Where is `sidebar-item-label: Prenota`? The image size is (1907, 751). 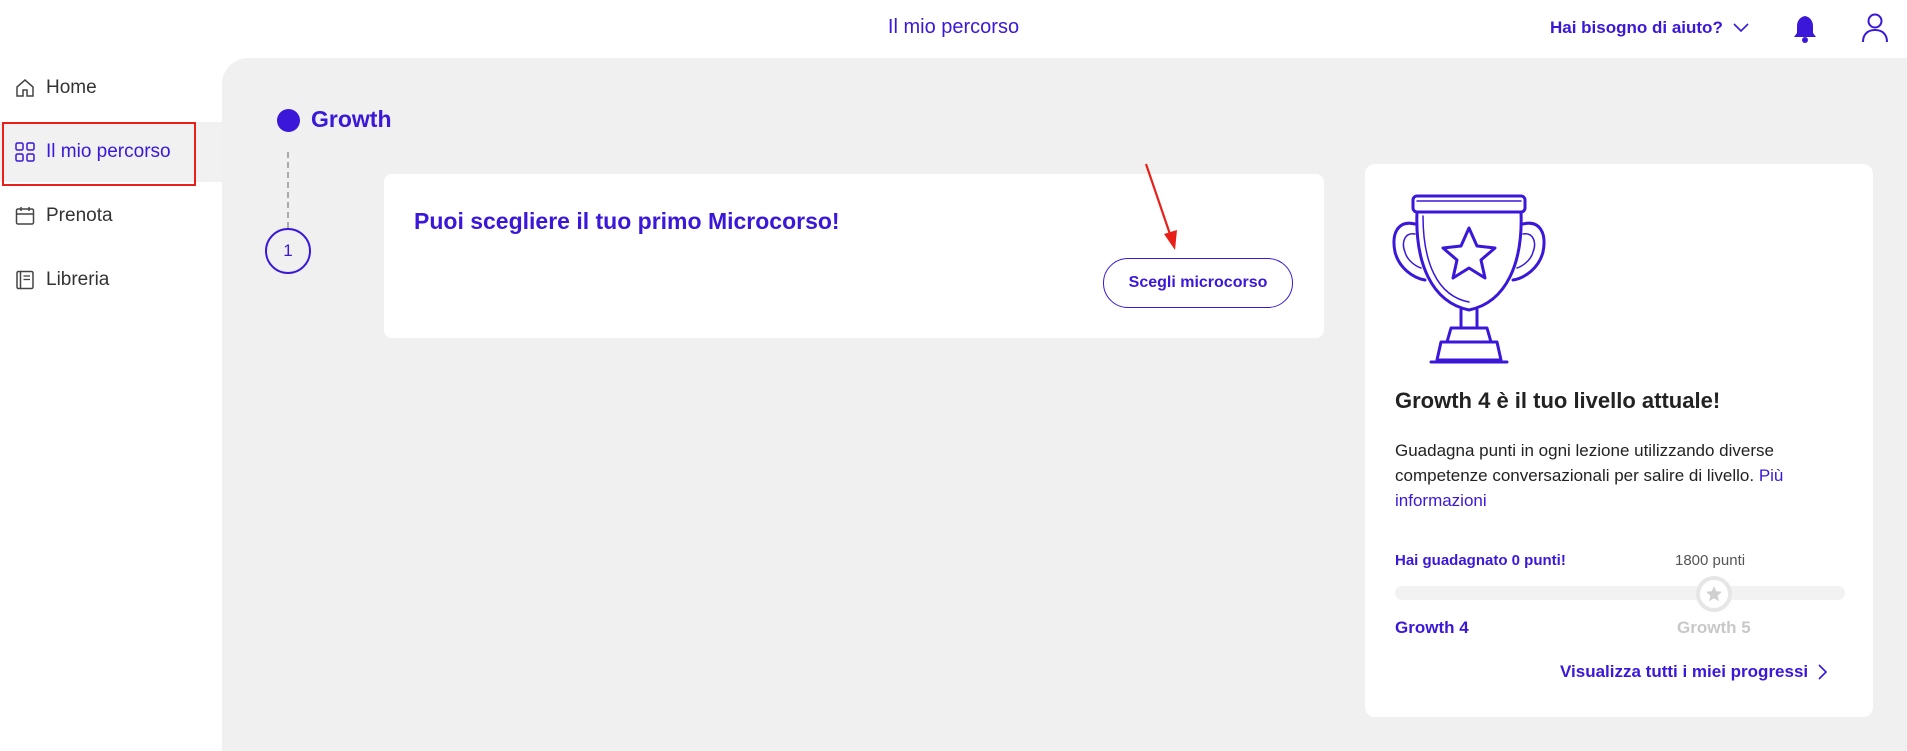 sidebar-item-label: Prenota is located at coordinates (79, 215).